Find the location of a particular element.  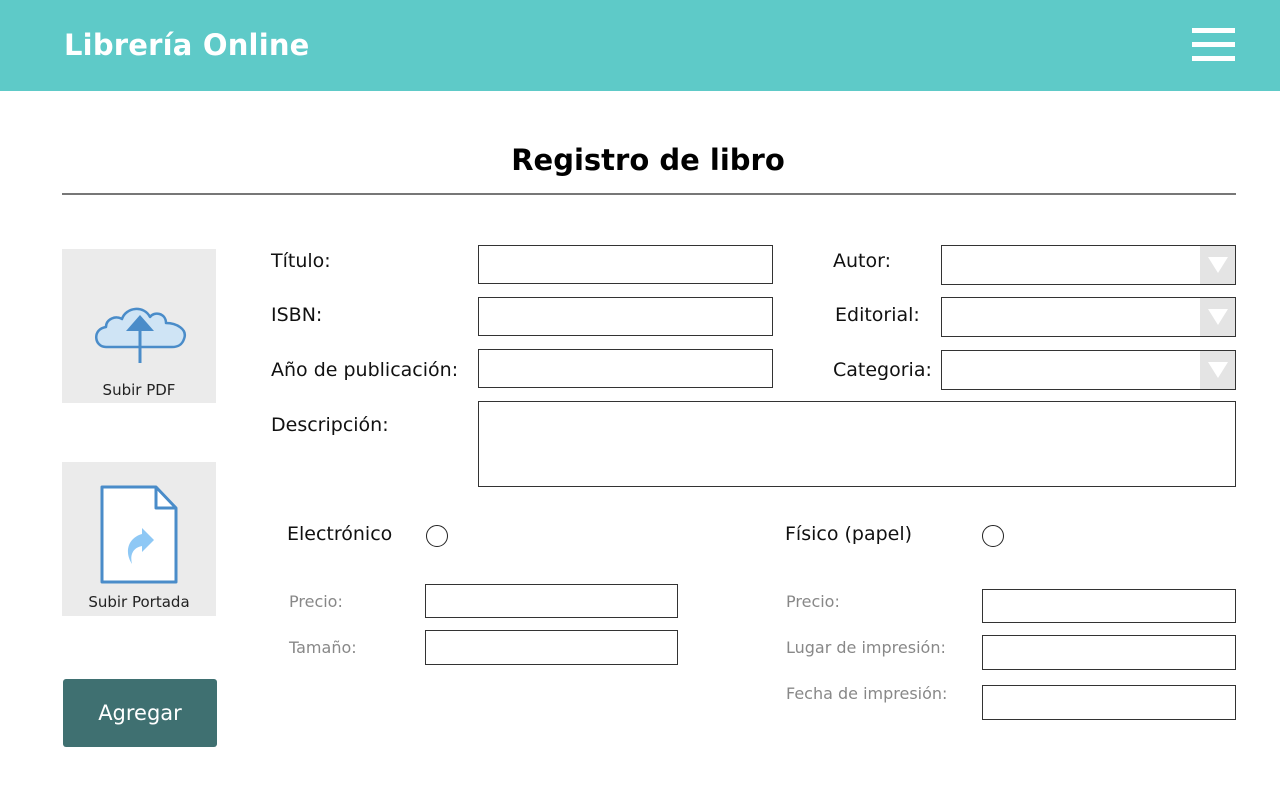

electronico-precio-input is located at coordinates (551, 601).